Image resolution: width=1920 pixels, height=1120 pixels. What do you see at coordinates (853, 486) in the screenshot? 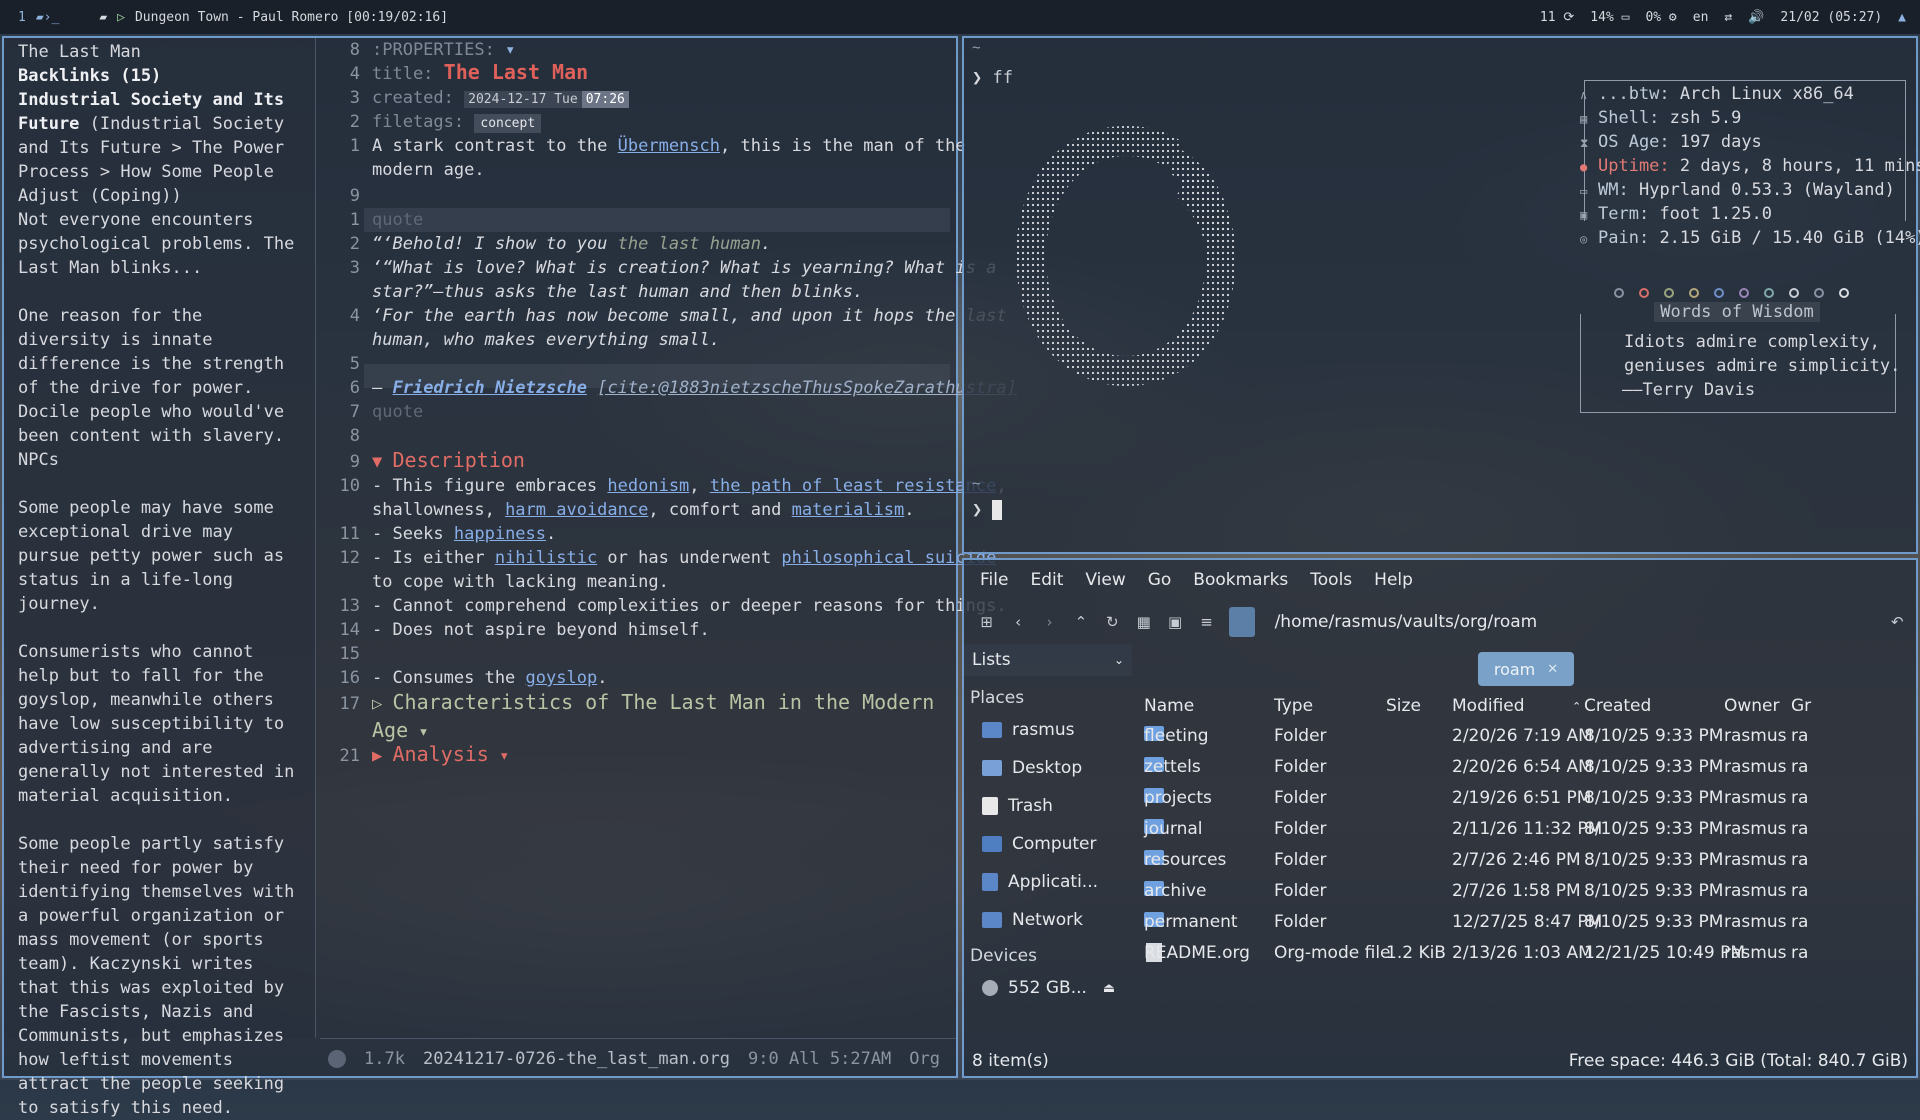
I see `link-path-of-least-resistance: the path of least resistance` at bounding box center [853, 486].